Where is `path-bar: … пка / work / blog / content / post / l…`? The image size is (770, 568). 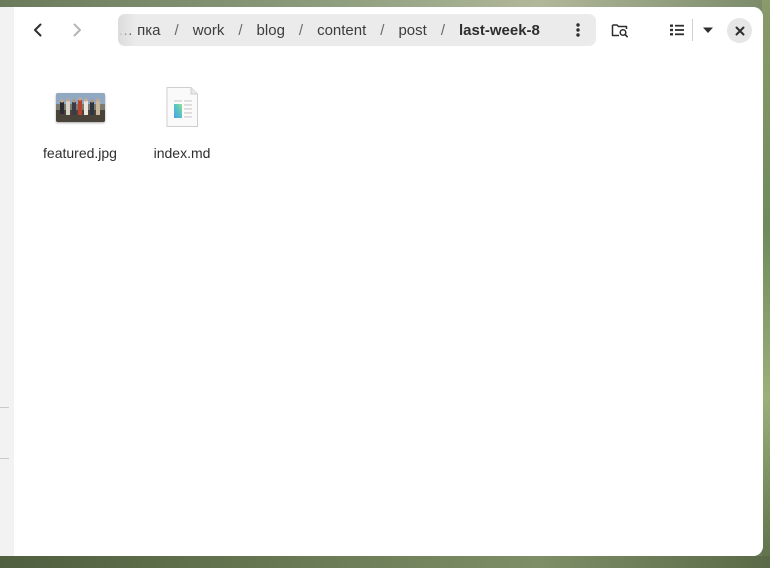 path-bar: … пка / work / blog / content / post / l… is located at coordinates (357, 30).